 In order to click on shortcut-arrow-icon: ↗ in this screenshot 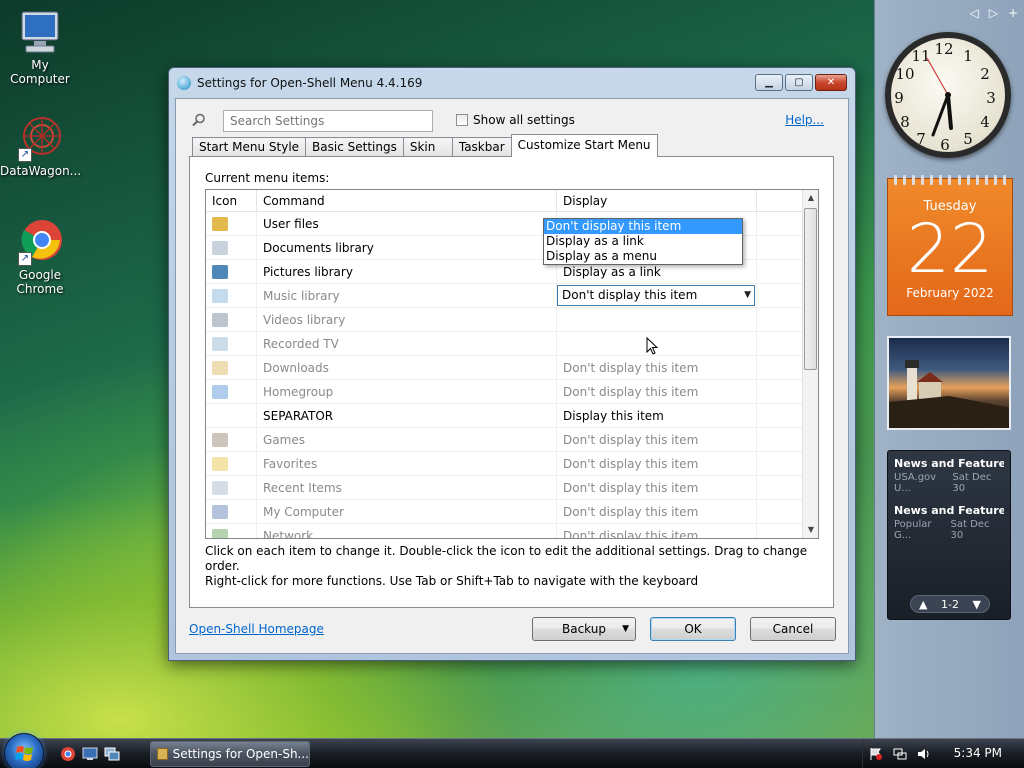, I will do `click(25, 155)`.